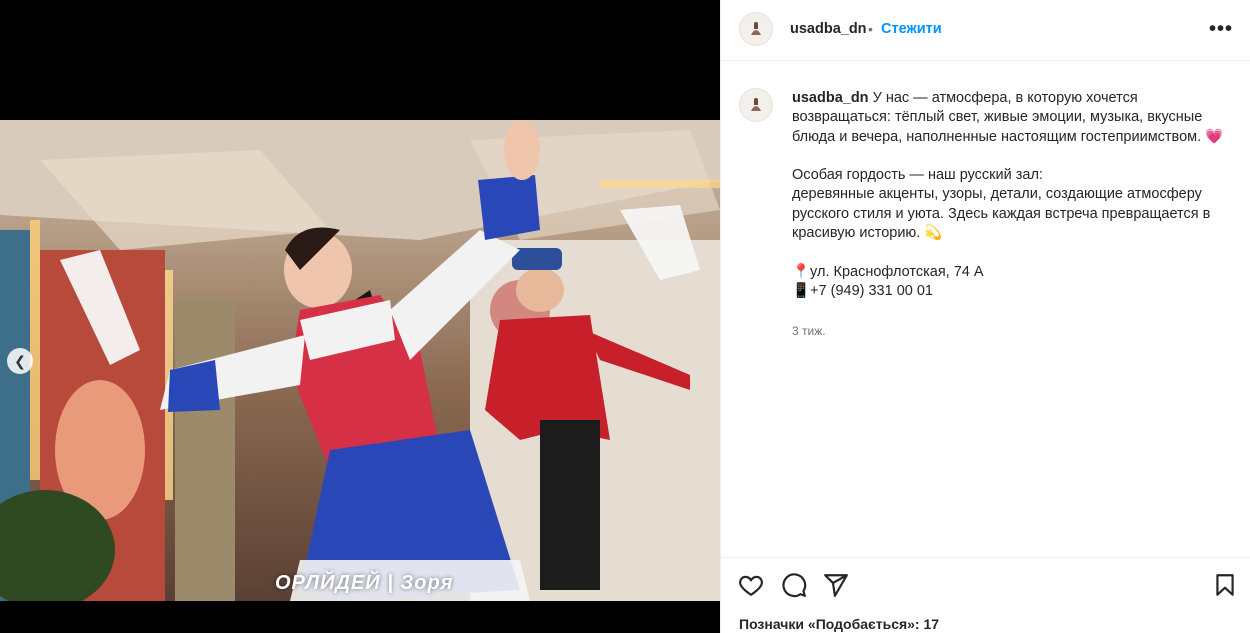  Describe the element at coordinates (985, 30) in the screenshot. I see `post-header: usadba_dn • Стежити •••` at that location.